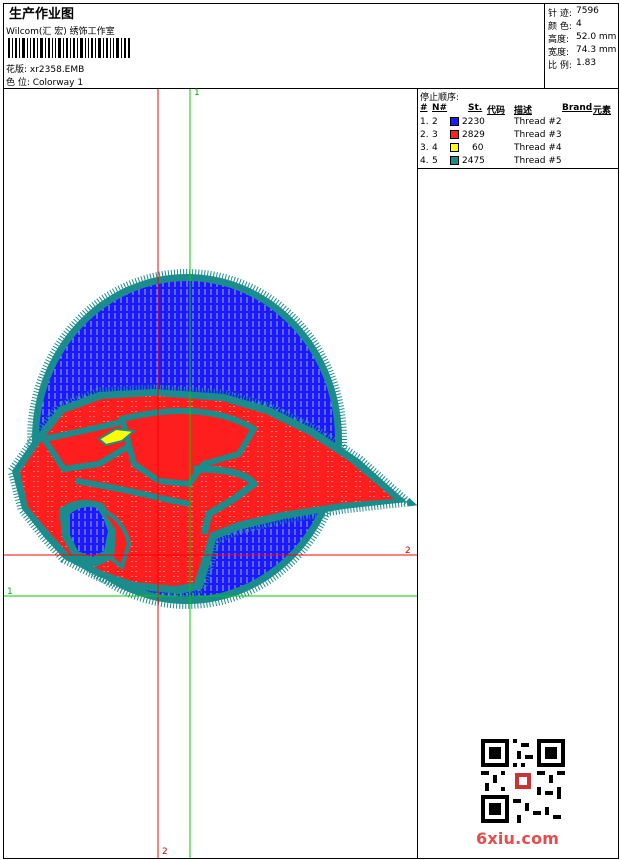 This screenshot has width=620, height=860. Describe the element at coordinates (440, 98) in the screenshot. I see `stop-sequence-title: 停止顺序:` at that location.